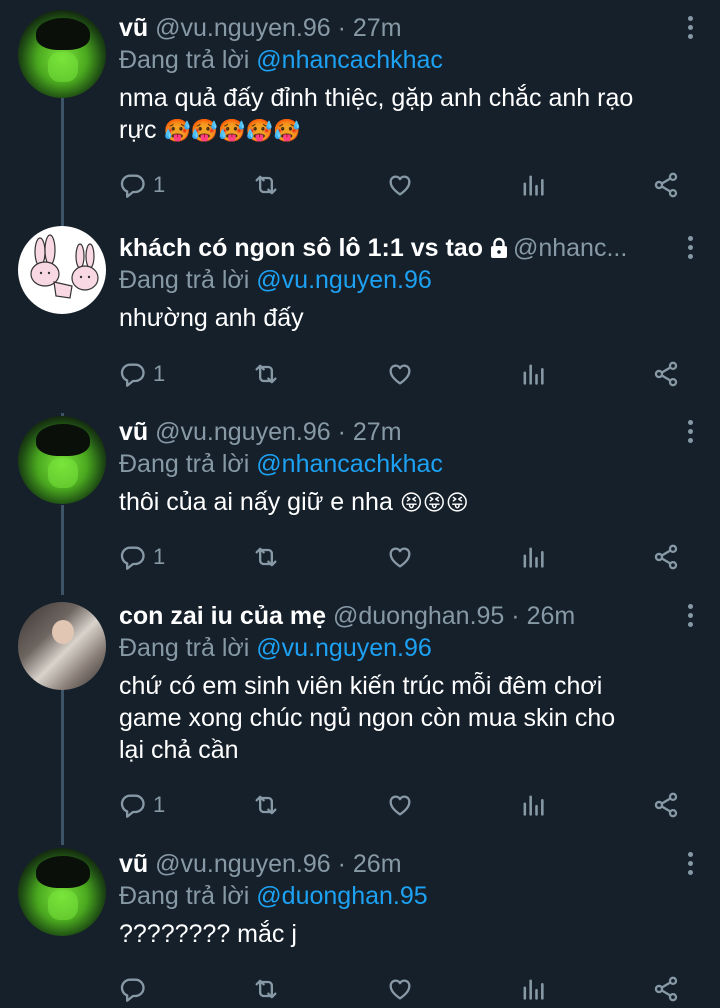 Image resolution: width=720 pixels, height=1008 pixels. Describe the element at coordinates (434, 502) in the screenshot. I see `emoji: 😝😝😝` at that location.